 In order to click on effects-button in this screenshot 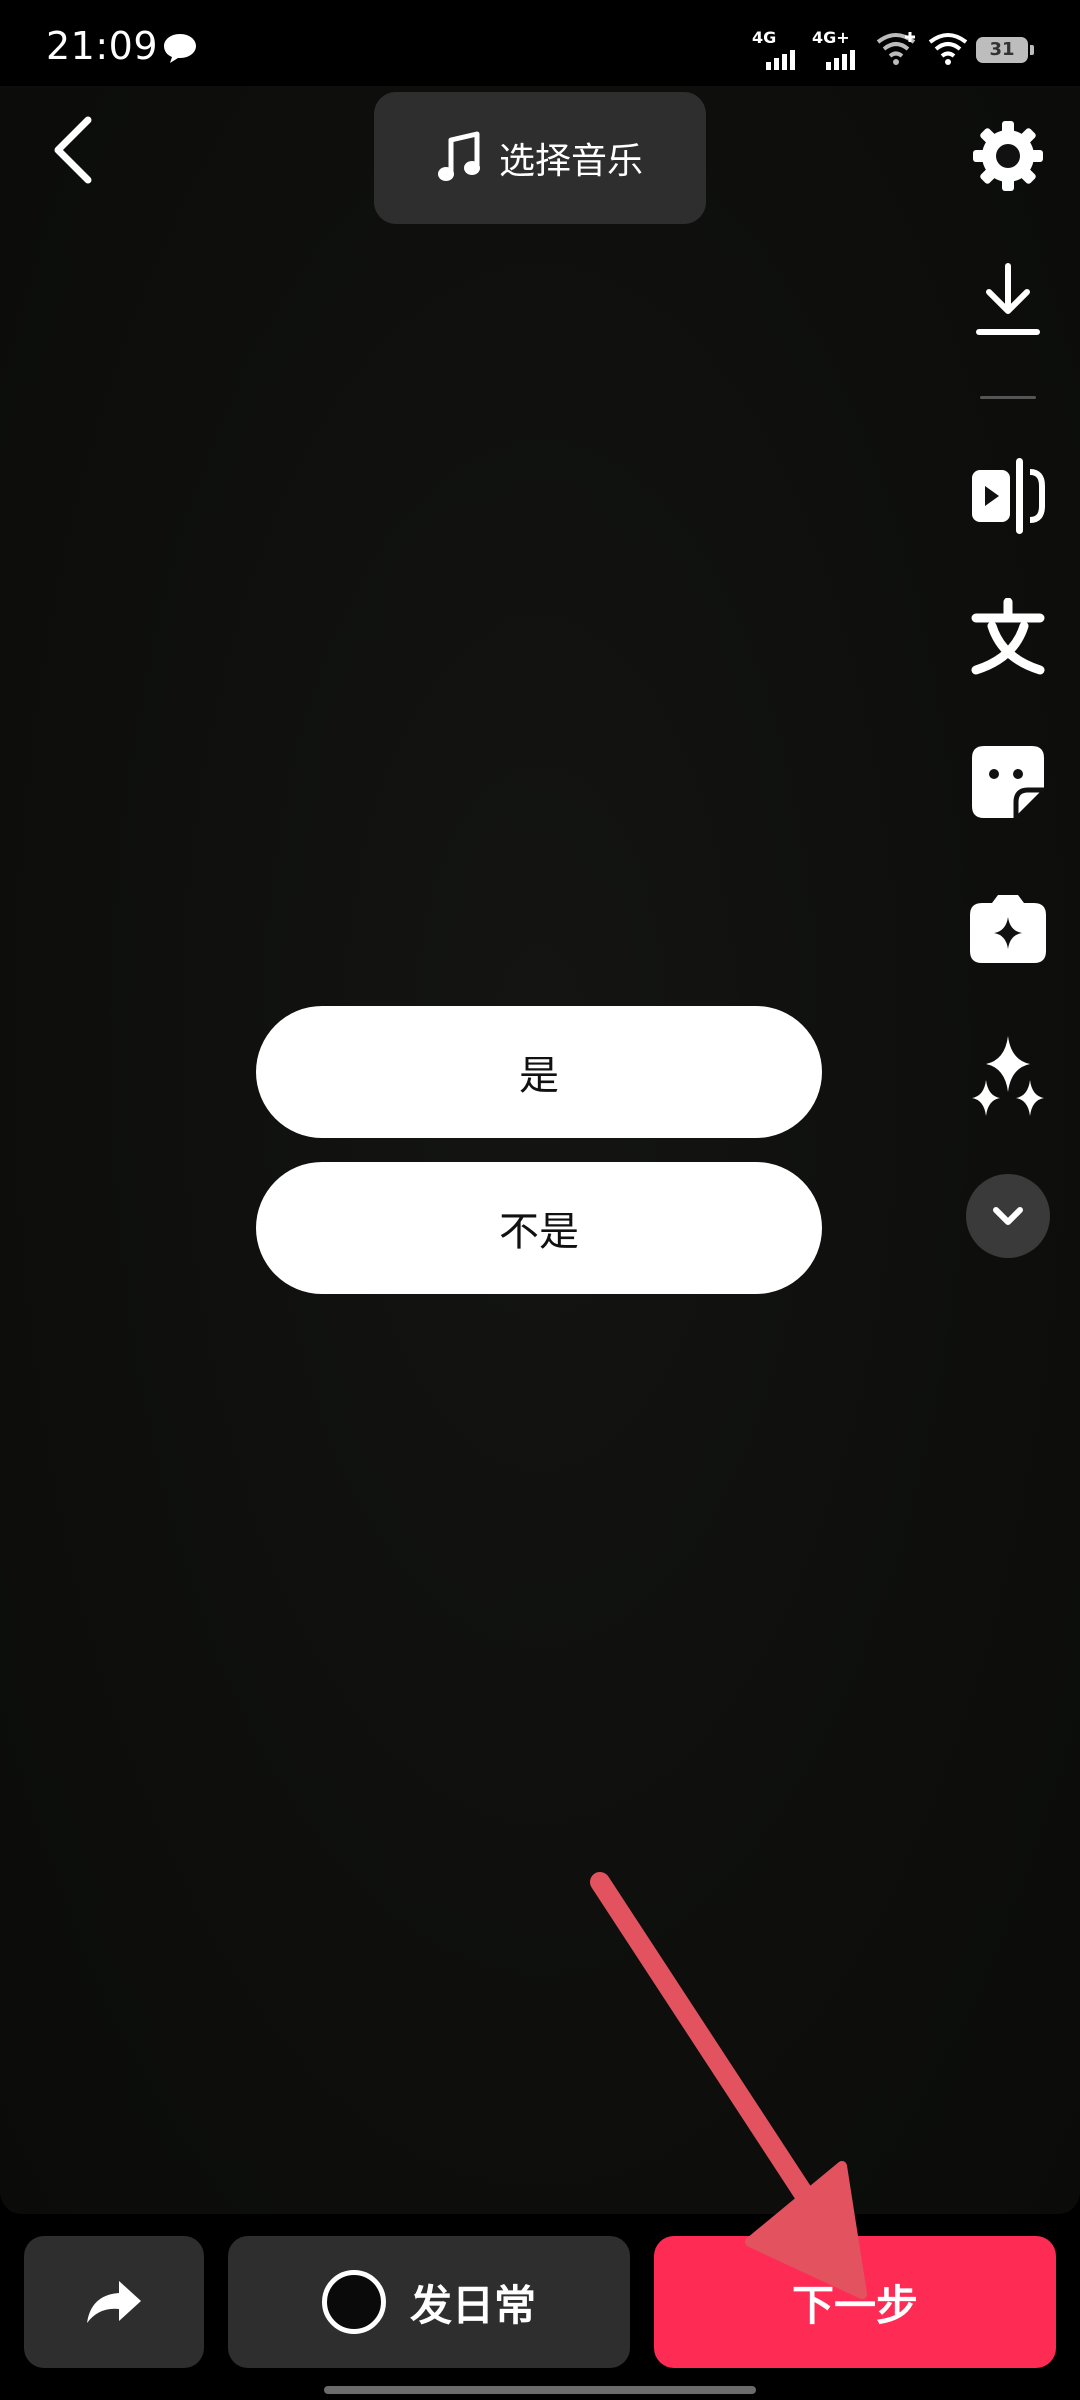, I will do `click(1008, 928)`.